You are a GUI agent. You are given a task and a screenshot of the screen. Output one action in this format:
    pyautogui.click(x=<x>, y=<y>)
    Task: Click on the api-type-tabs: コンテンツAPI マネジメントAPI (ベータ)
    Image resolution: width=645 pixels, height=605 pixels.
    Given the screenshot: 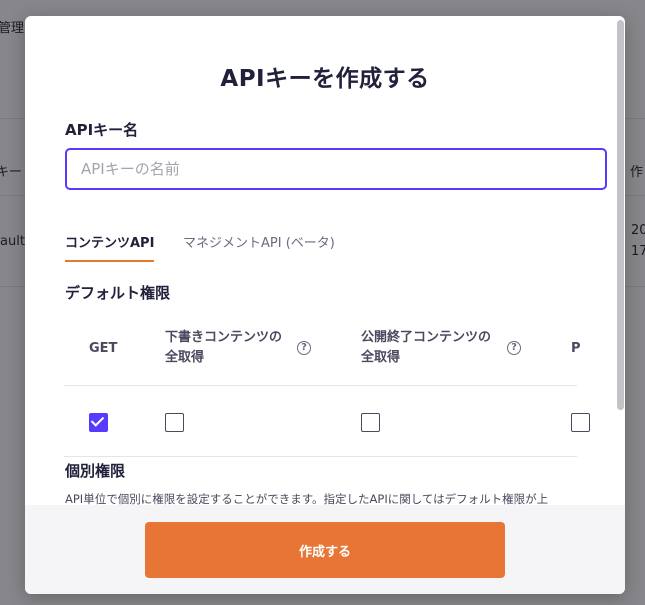 What is the action you would take?
    pyautogui.click(x=321, y=247)
    